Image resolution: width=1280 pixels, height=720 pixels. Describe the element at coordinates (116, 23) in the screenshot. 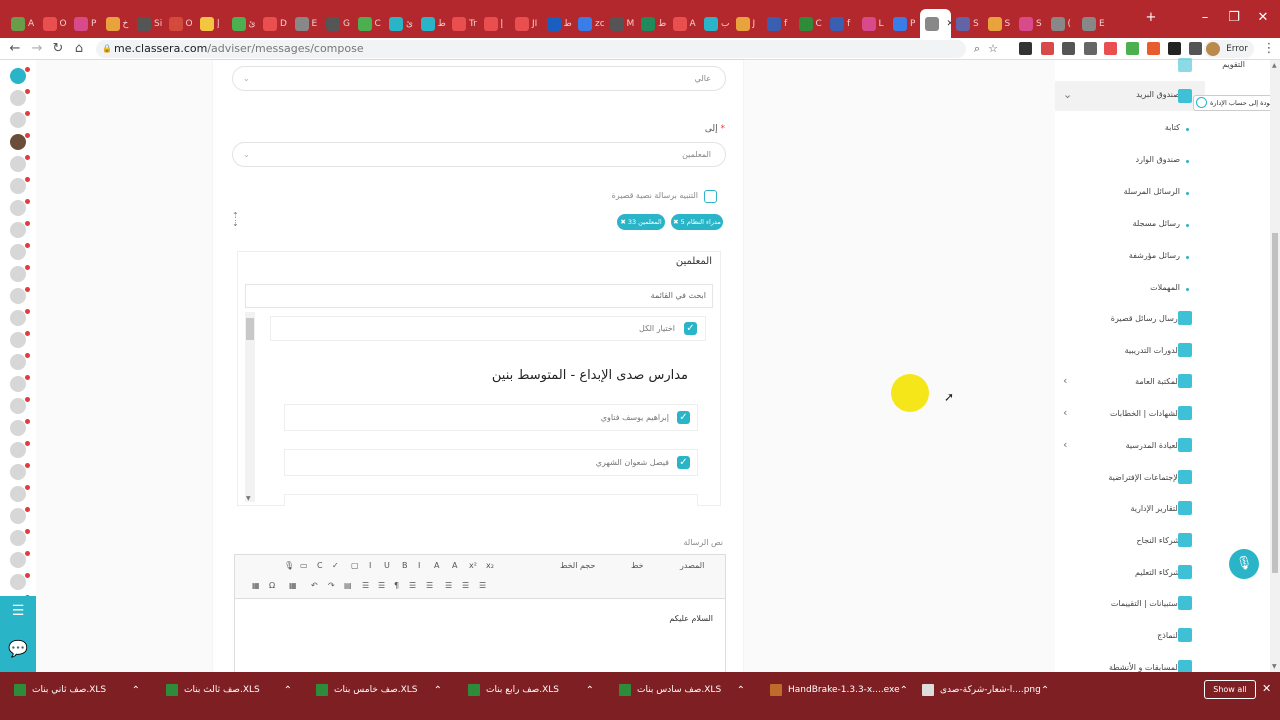

I see `browser-tab: خ` at that location.